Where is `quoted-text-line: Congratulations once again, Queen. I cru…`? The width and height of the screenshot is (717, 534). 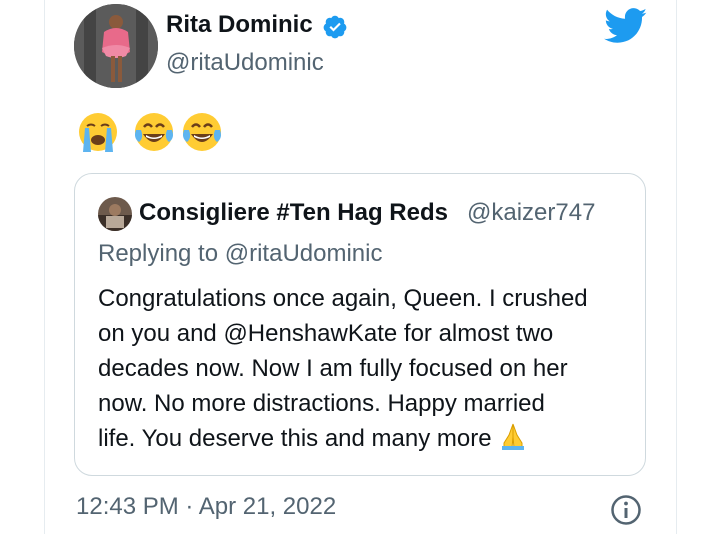
quoted-text-line: Congratulations once again, Queen. I cru… is located at coordinates (343, 298).